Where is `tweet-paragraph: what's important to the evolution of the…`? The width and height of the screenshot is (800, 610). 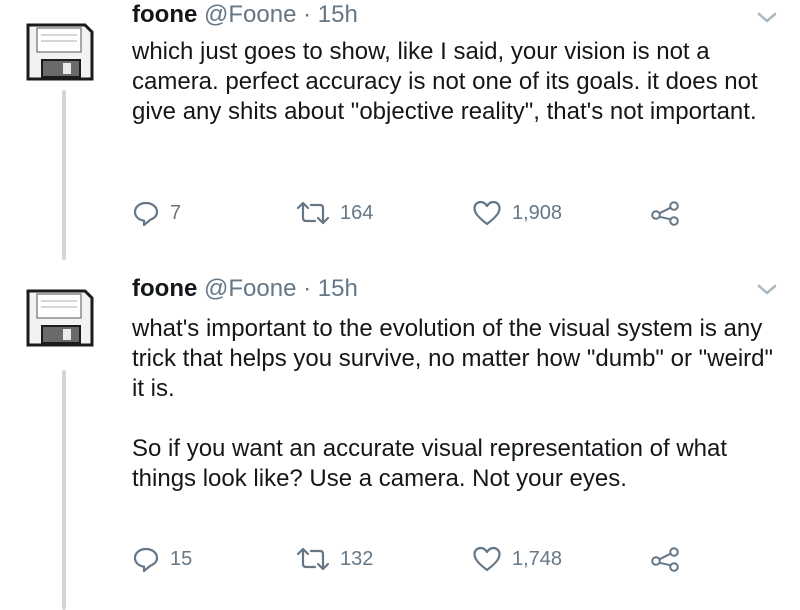
tweet-paragraph: what's important to the evolution of the… is located at coordinates (453, 358).